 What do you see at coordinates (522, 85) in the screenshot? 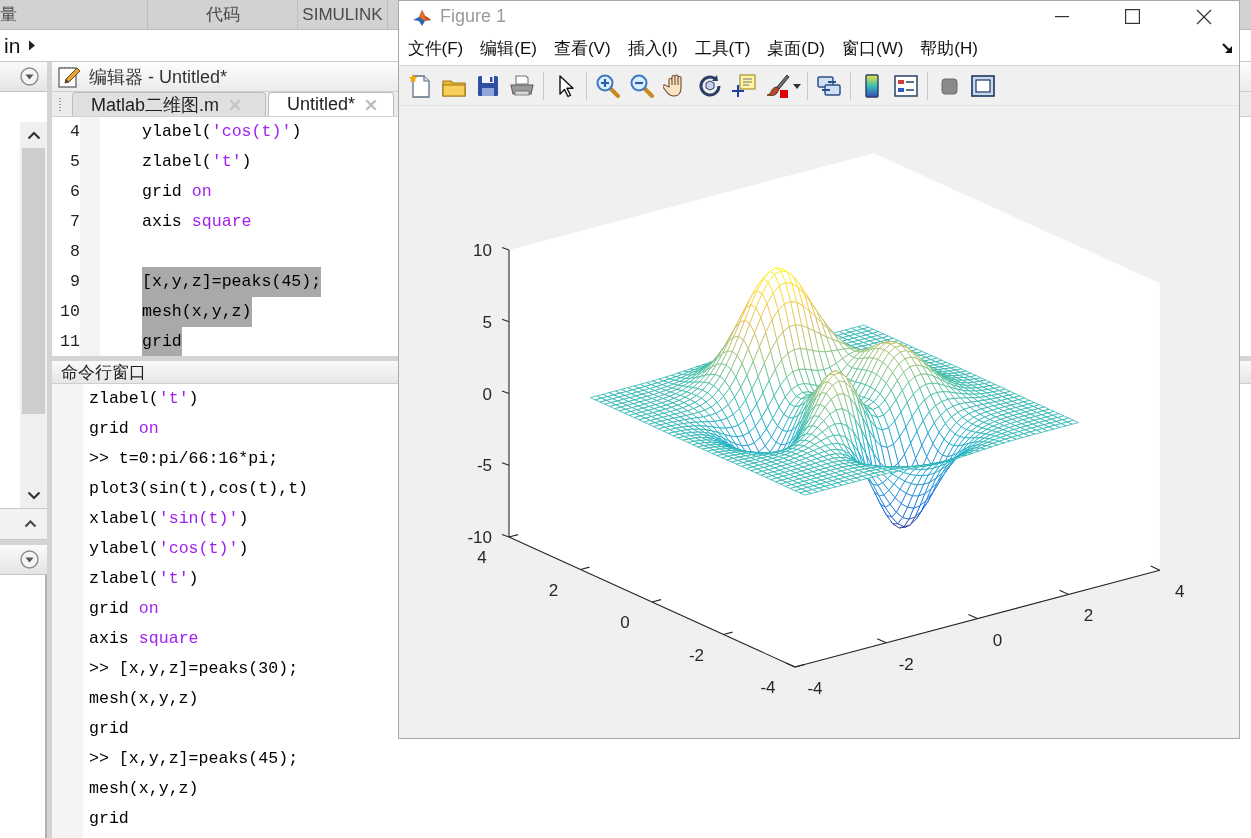
I see `printer-icon` at bounding box center [522, 85].